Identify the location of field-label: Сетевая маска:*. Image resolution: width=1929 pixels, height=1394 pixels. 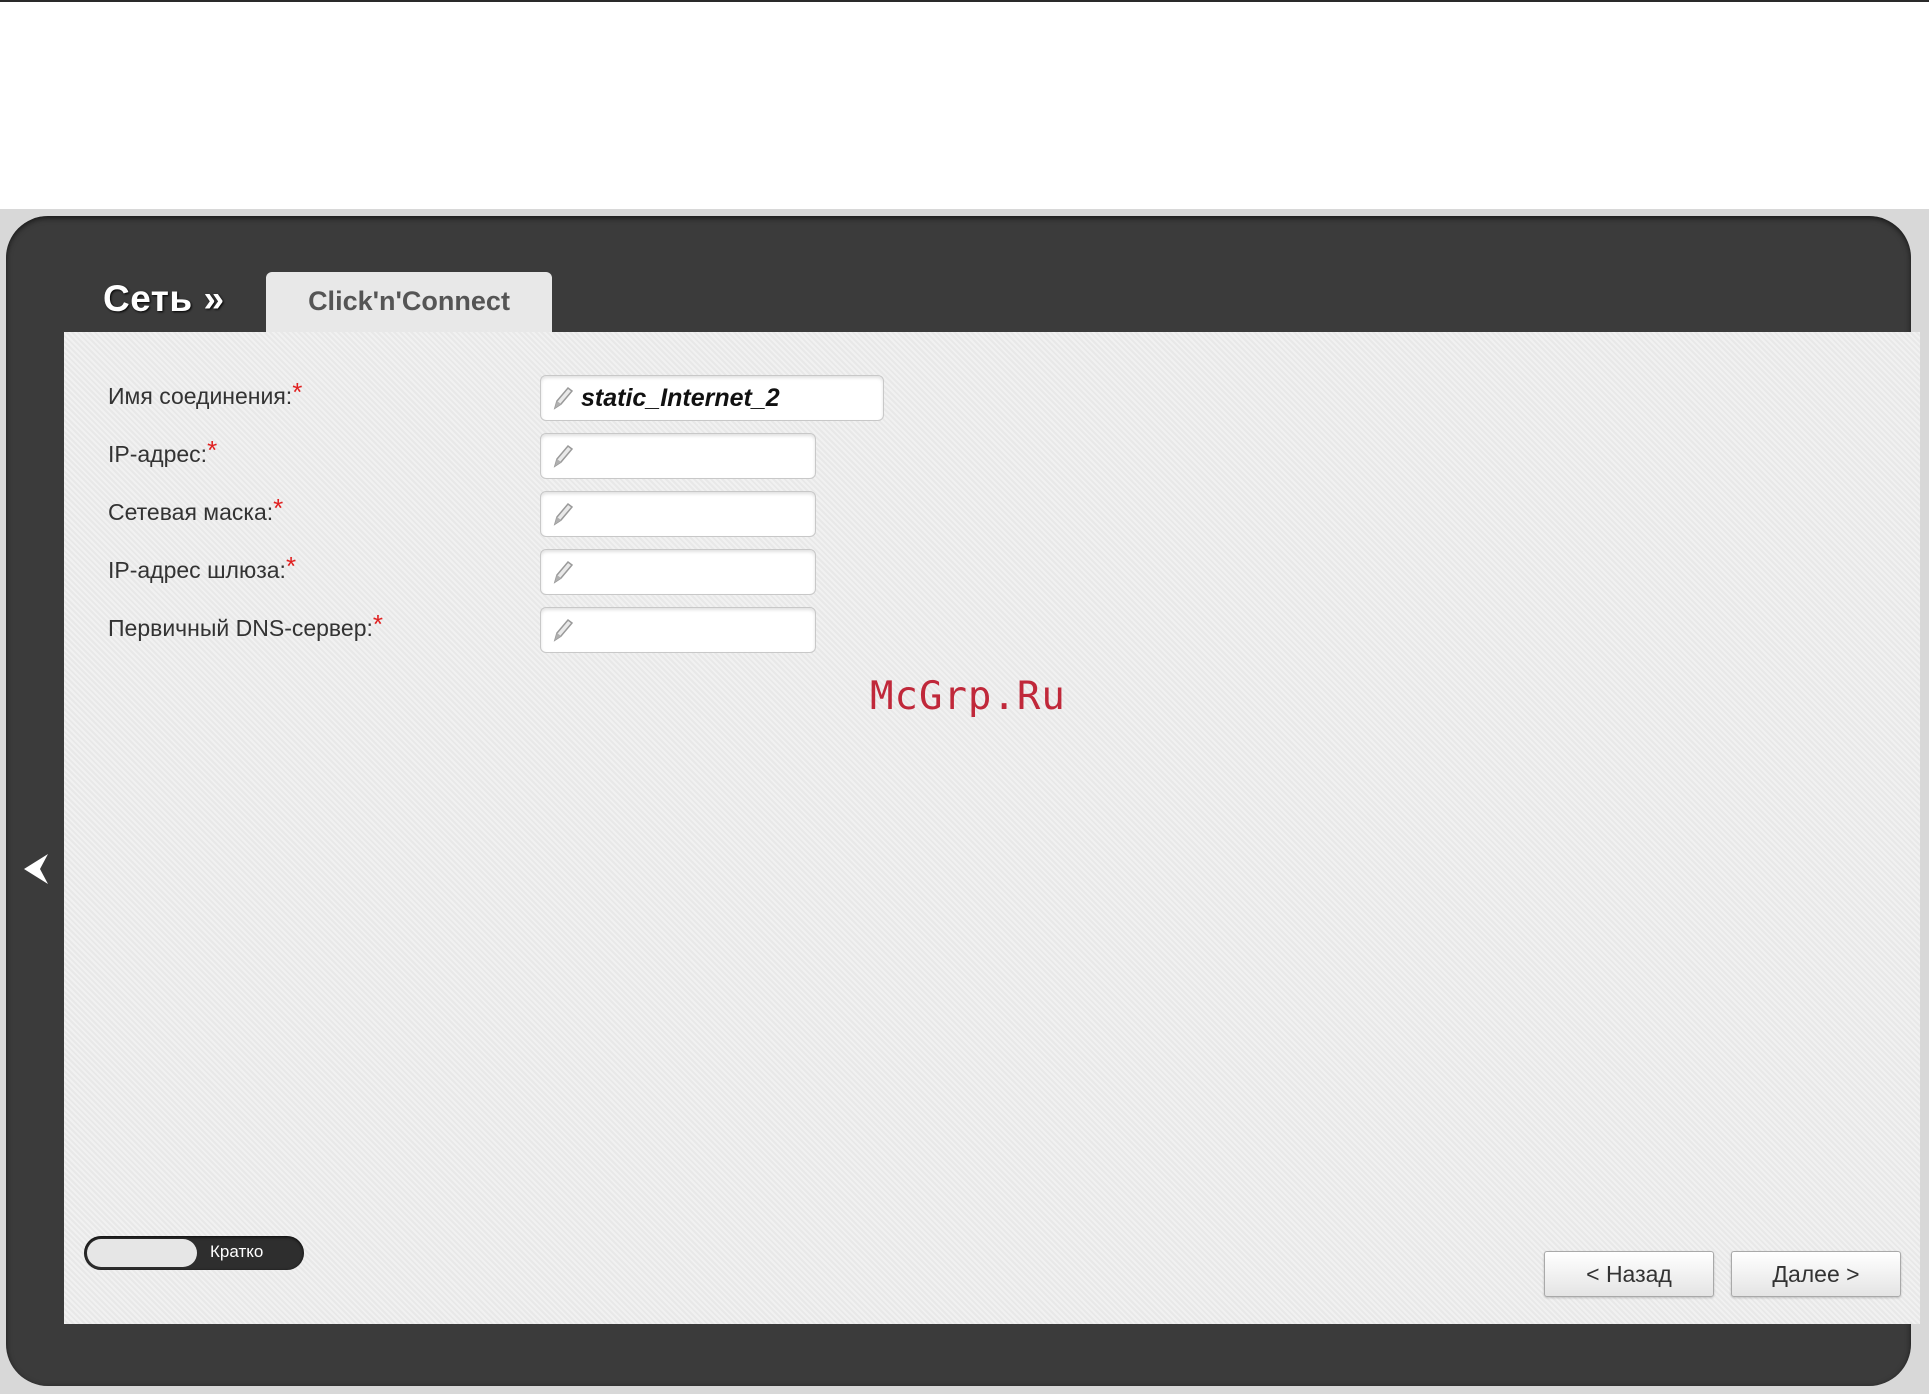
(195, 511).